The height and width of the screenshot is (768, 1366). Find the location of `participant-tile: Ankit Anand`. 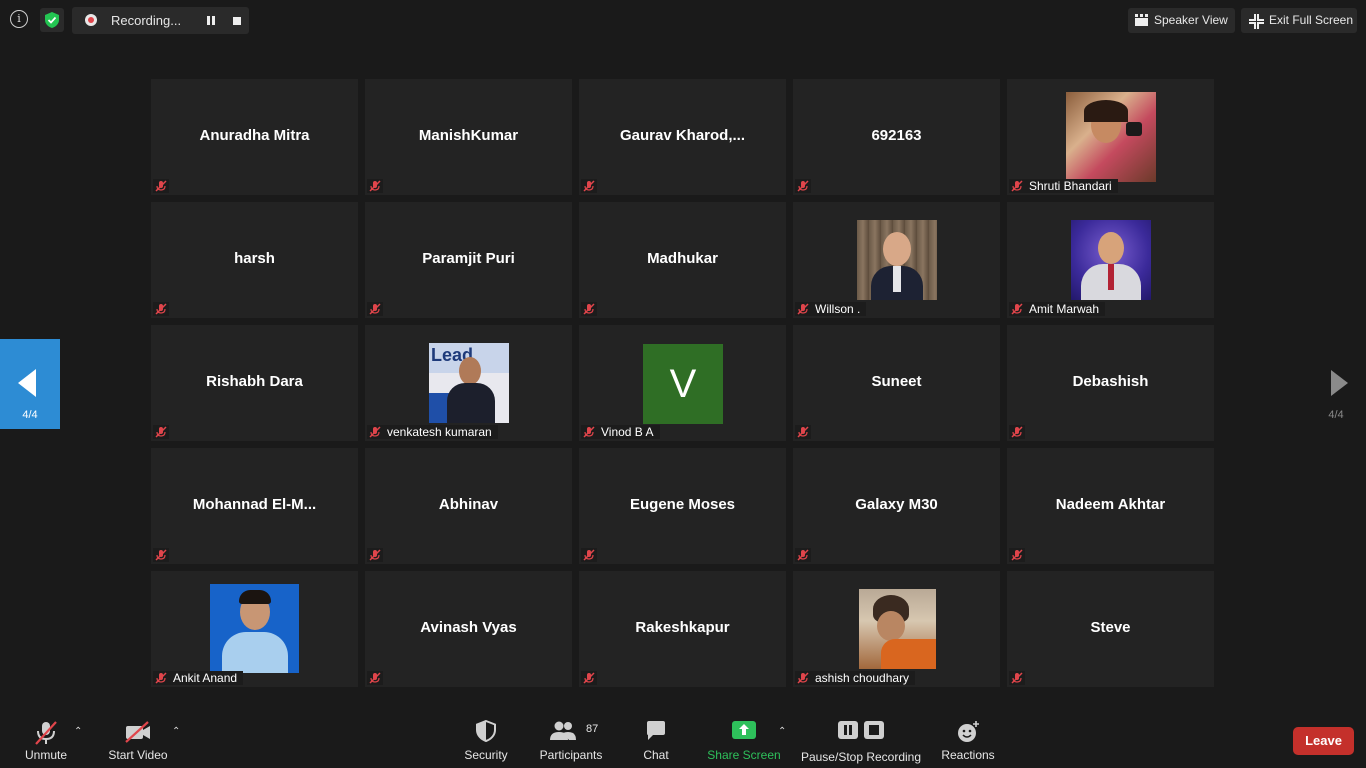

participant-tile: Ankit Anand is located at coordinates (254, 629).